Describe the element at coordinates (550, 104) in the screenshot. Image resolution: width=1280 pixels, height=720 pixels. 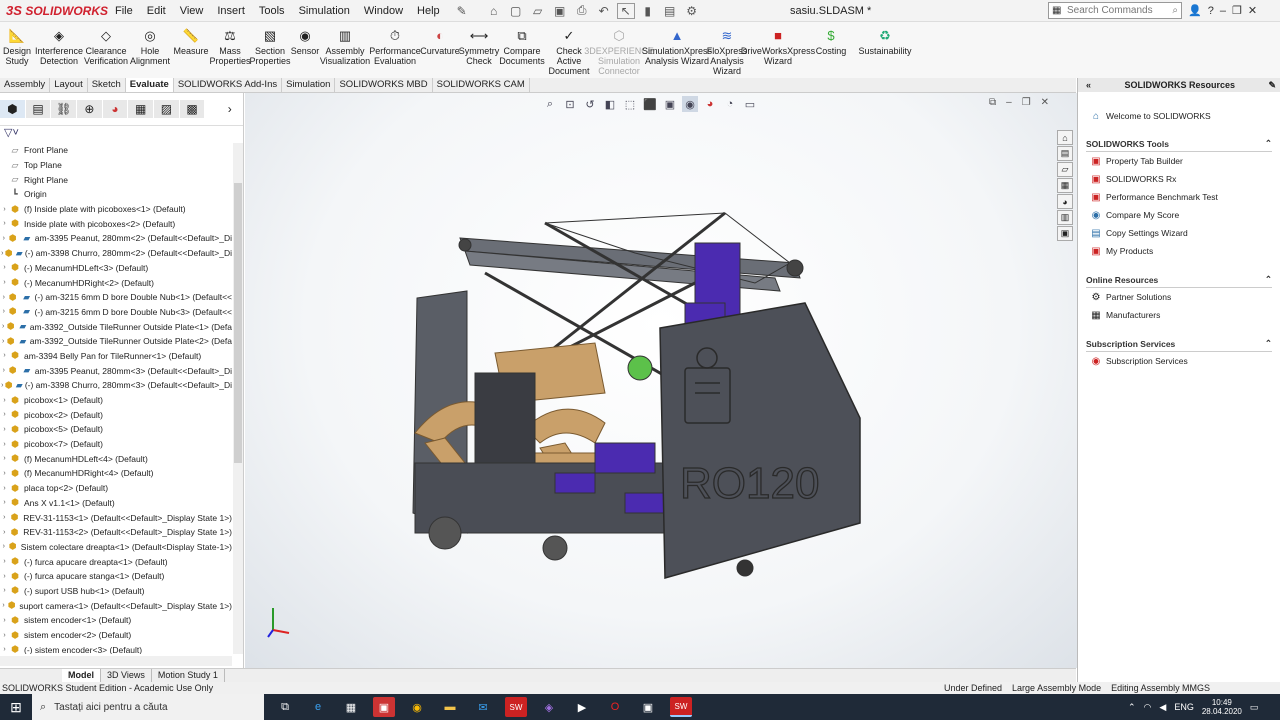
I see `zoom-to-fit-icon: ⌕` at that location.